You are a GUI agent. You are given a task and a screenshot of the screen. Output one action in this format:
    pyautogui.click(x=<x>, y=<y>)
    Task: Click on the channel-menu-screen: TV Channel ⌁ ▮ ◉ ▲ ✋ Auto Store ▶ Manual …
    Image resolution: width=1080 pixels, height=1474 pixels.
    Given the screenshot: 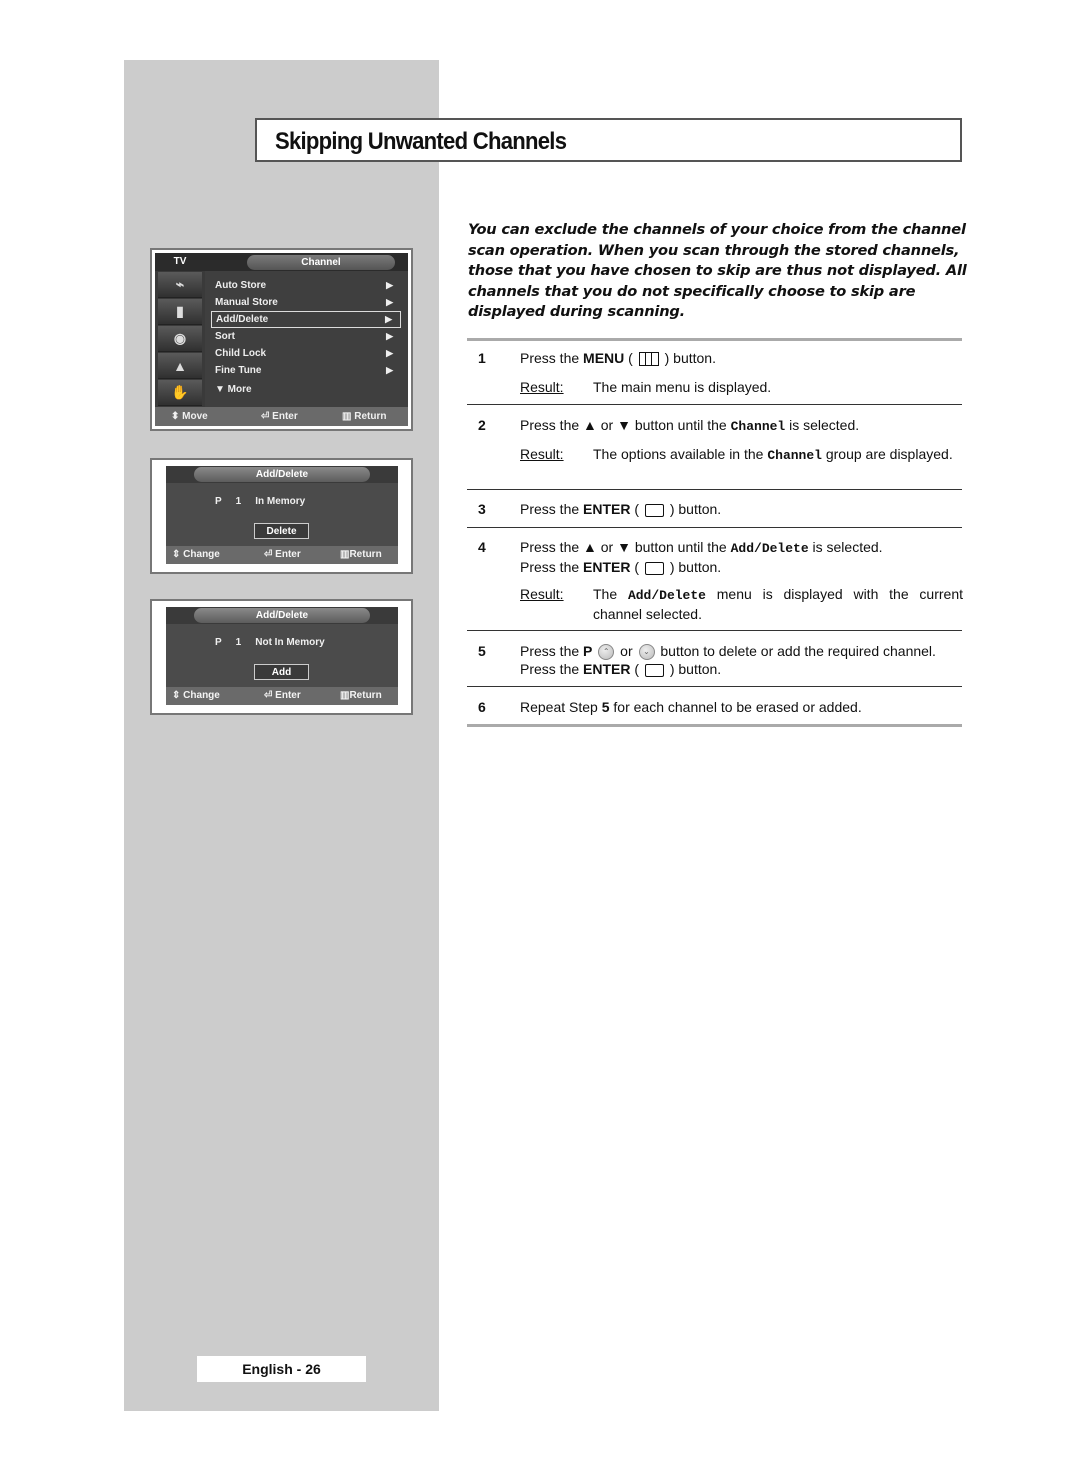 What is the action you would take?
    pyautogui.click(x=281, y=339)
    